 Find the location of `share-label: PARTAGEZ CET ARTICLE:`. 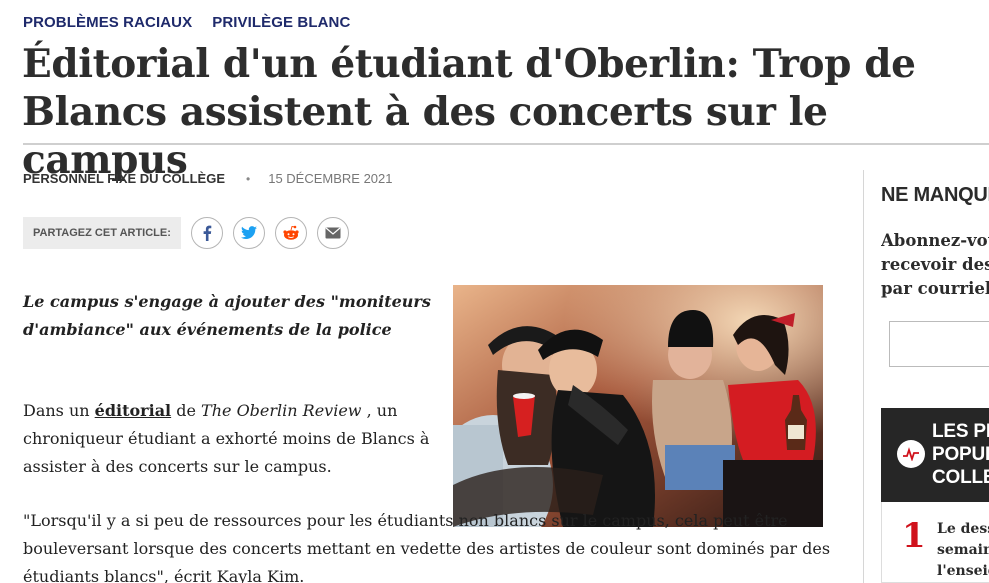

share-label: PARTAGEZ CET ARTICLE: is located at coordinates (102, 233).